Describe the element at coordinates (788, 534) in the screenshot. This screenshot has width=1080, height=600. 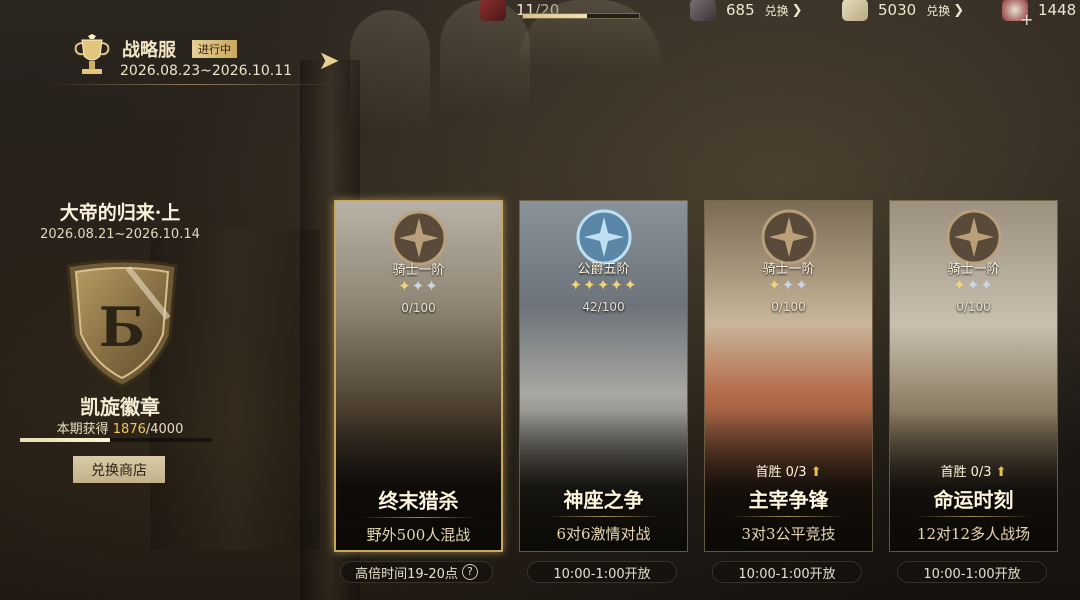
I see `mode-subtitle: 3对3公平竞技` at that location.